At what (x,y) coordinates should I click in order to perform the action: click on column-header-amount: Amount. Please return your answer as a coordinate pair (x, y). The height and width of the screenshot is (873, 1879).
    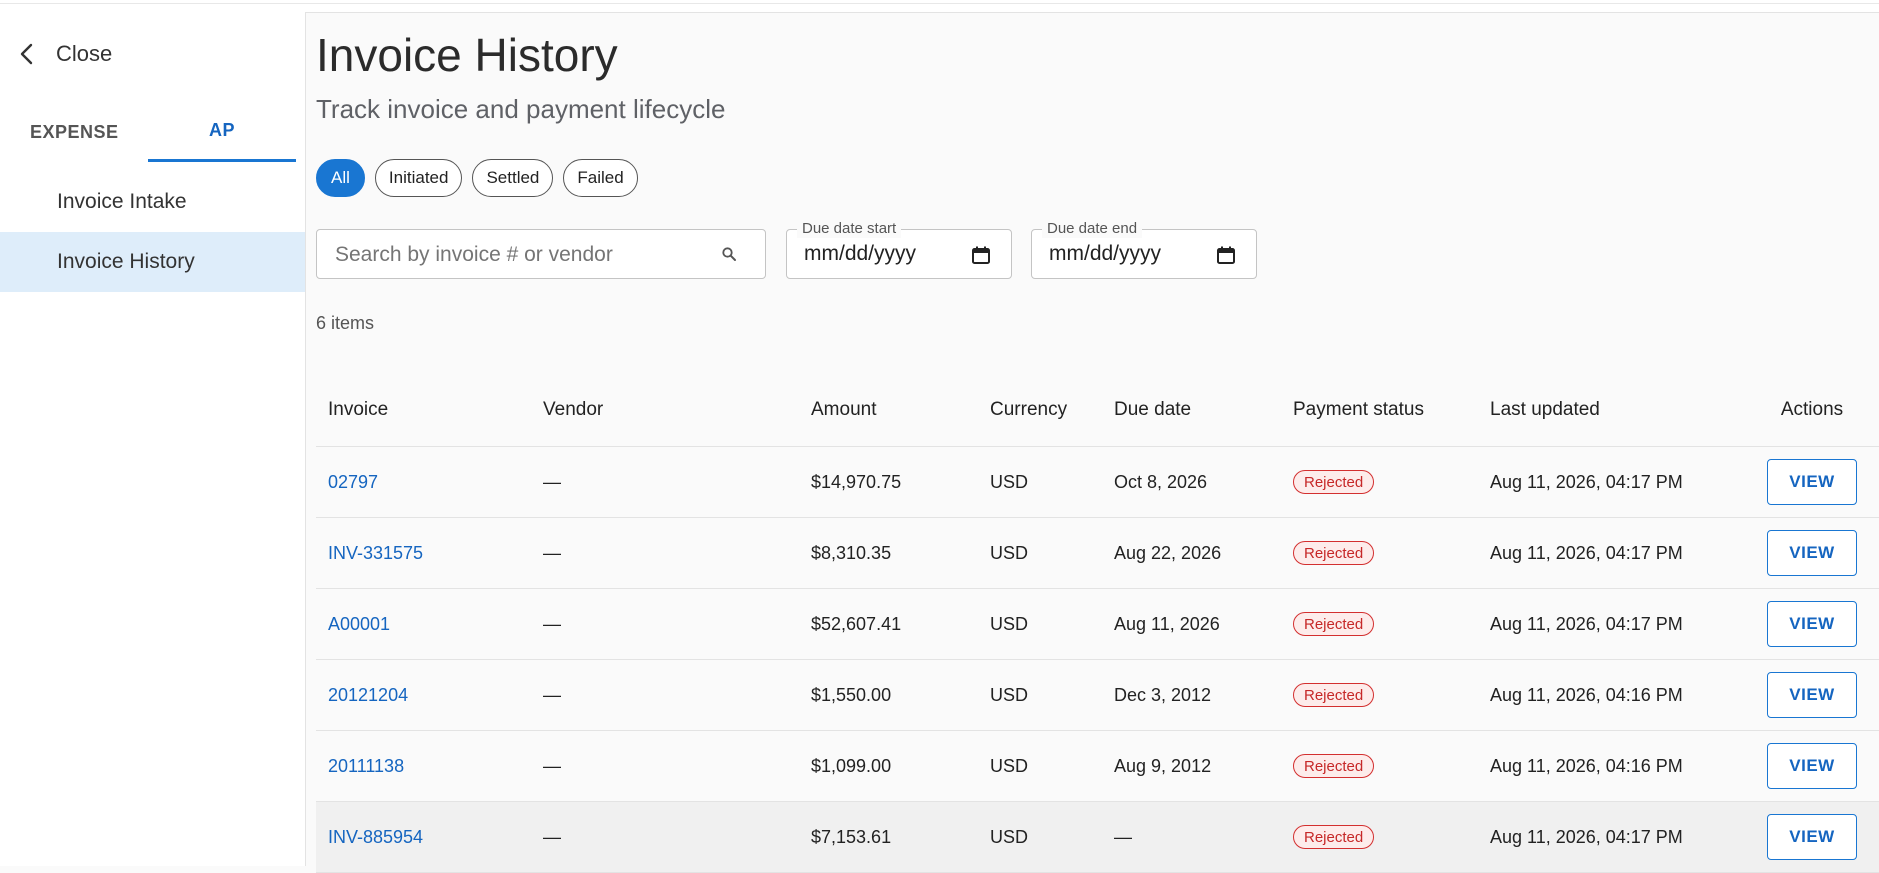
    Looking at the image, I should click on (843, 410).